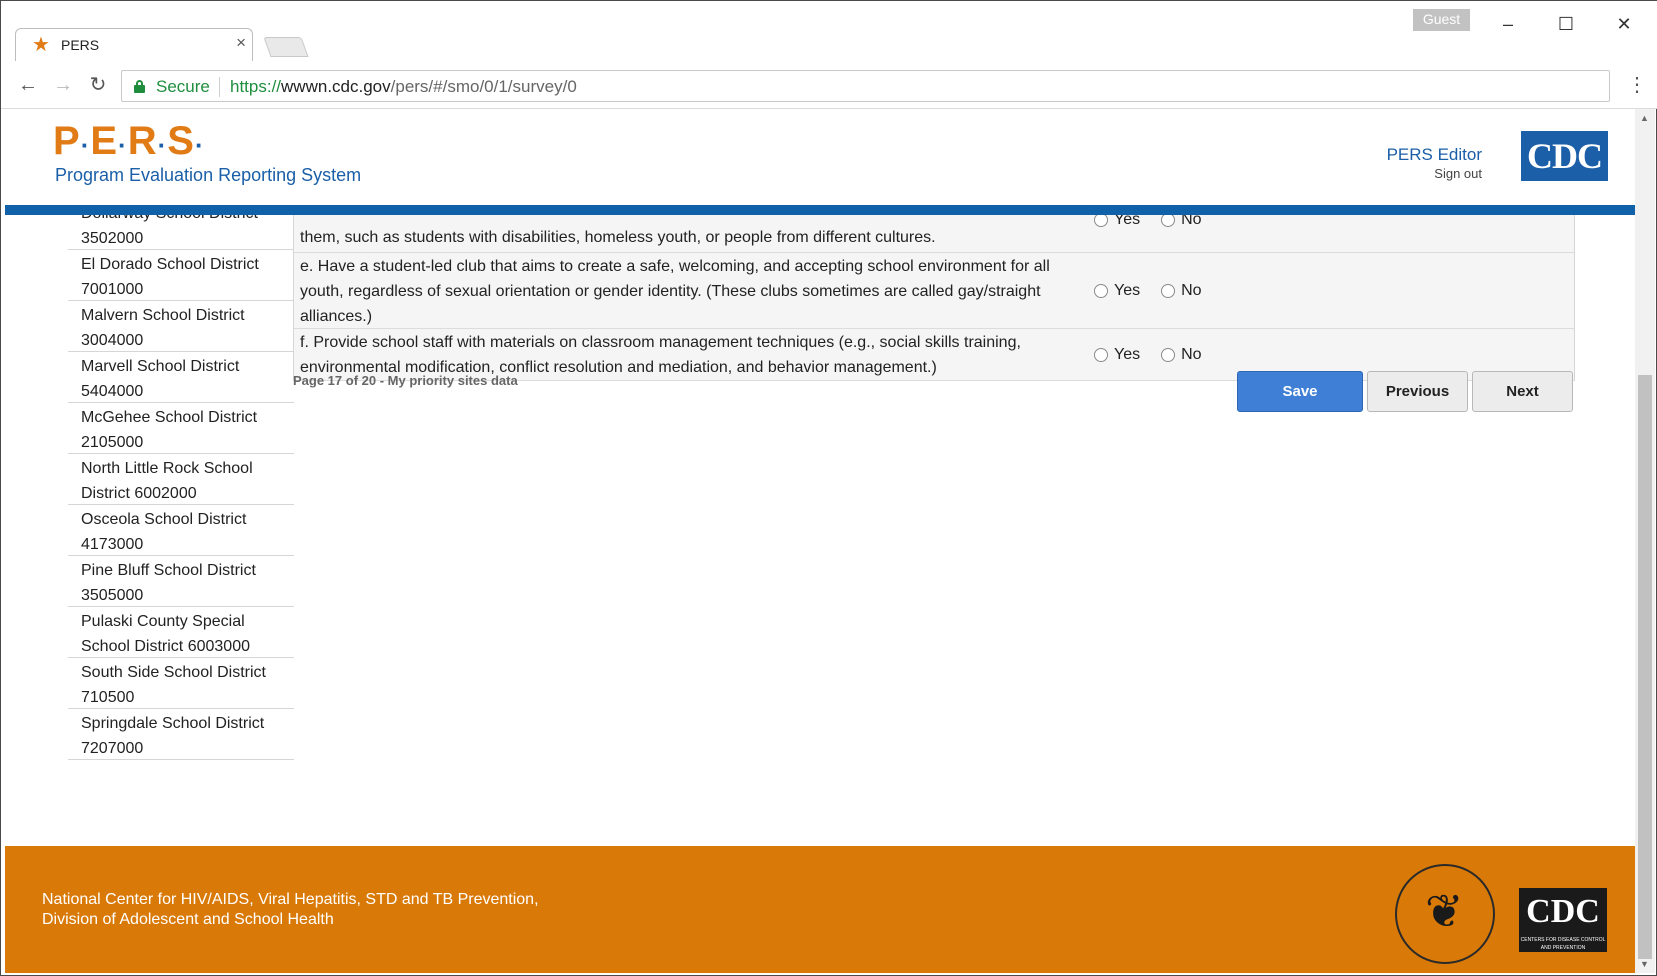 This screenshot has width=1657, height=976. I want to click on hhs-seal-icon: ❦, so click(1445, 914).